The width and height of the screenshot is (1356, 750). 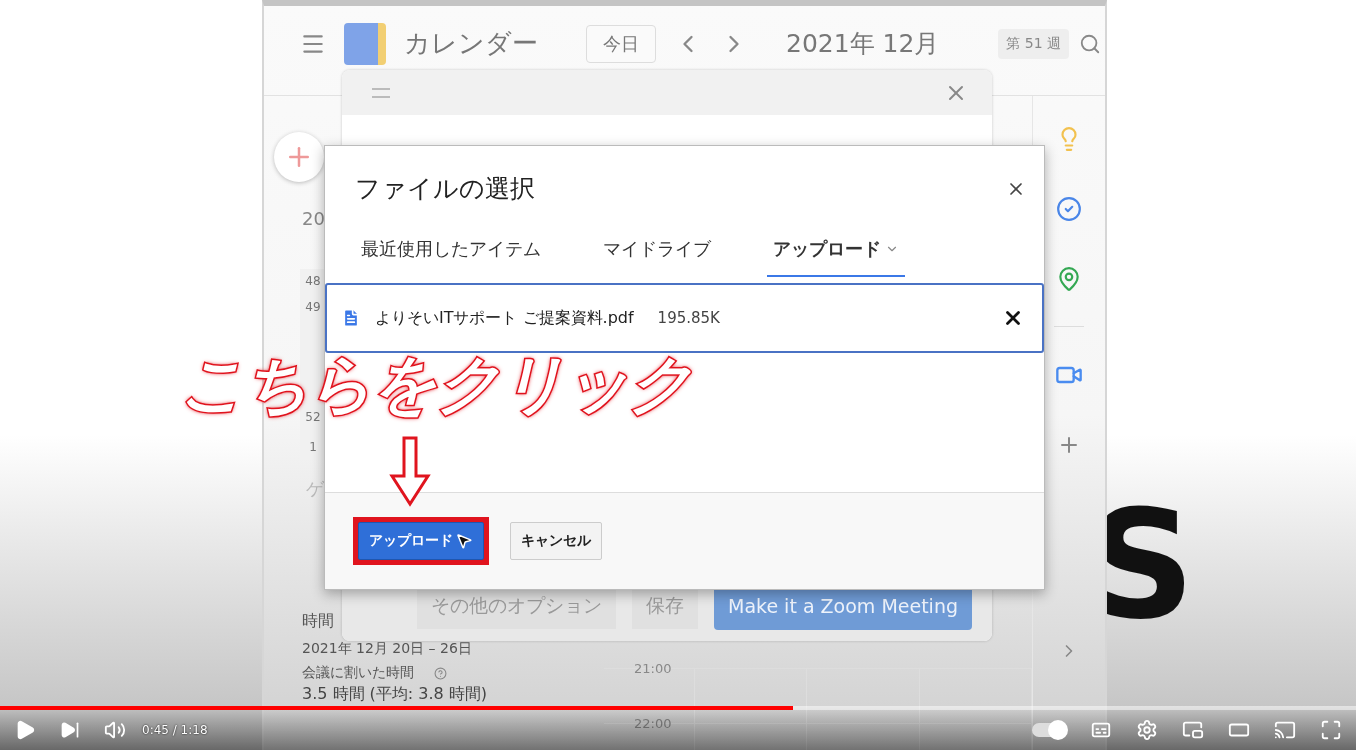 I want to click on time-display: 0:45 / 1:18, so click(x=175, y=730).